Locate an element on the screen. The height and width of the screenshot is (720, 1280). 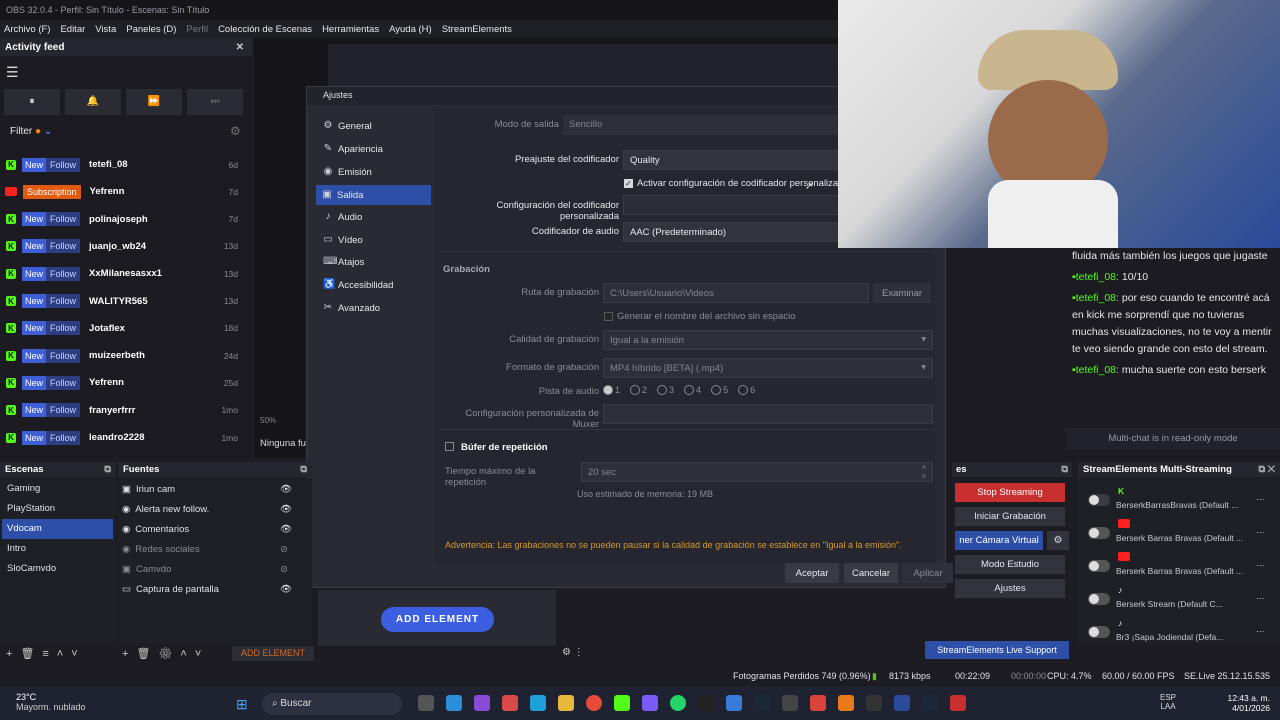
camara-virtual-button: ner Cámara Virtual is located at coordinates (999, 540).